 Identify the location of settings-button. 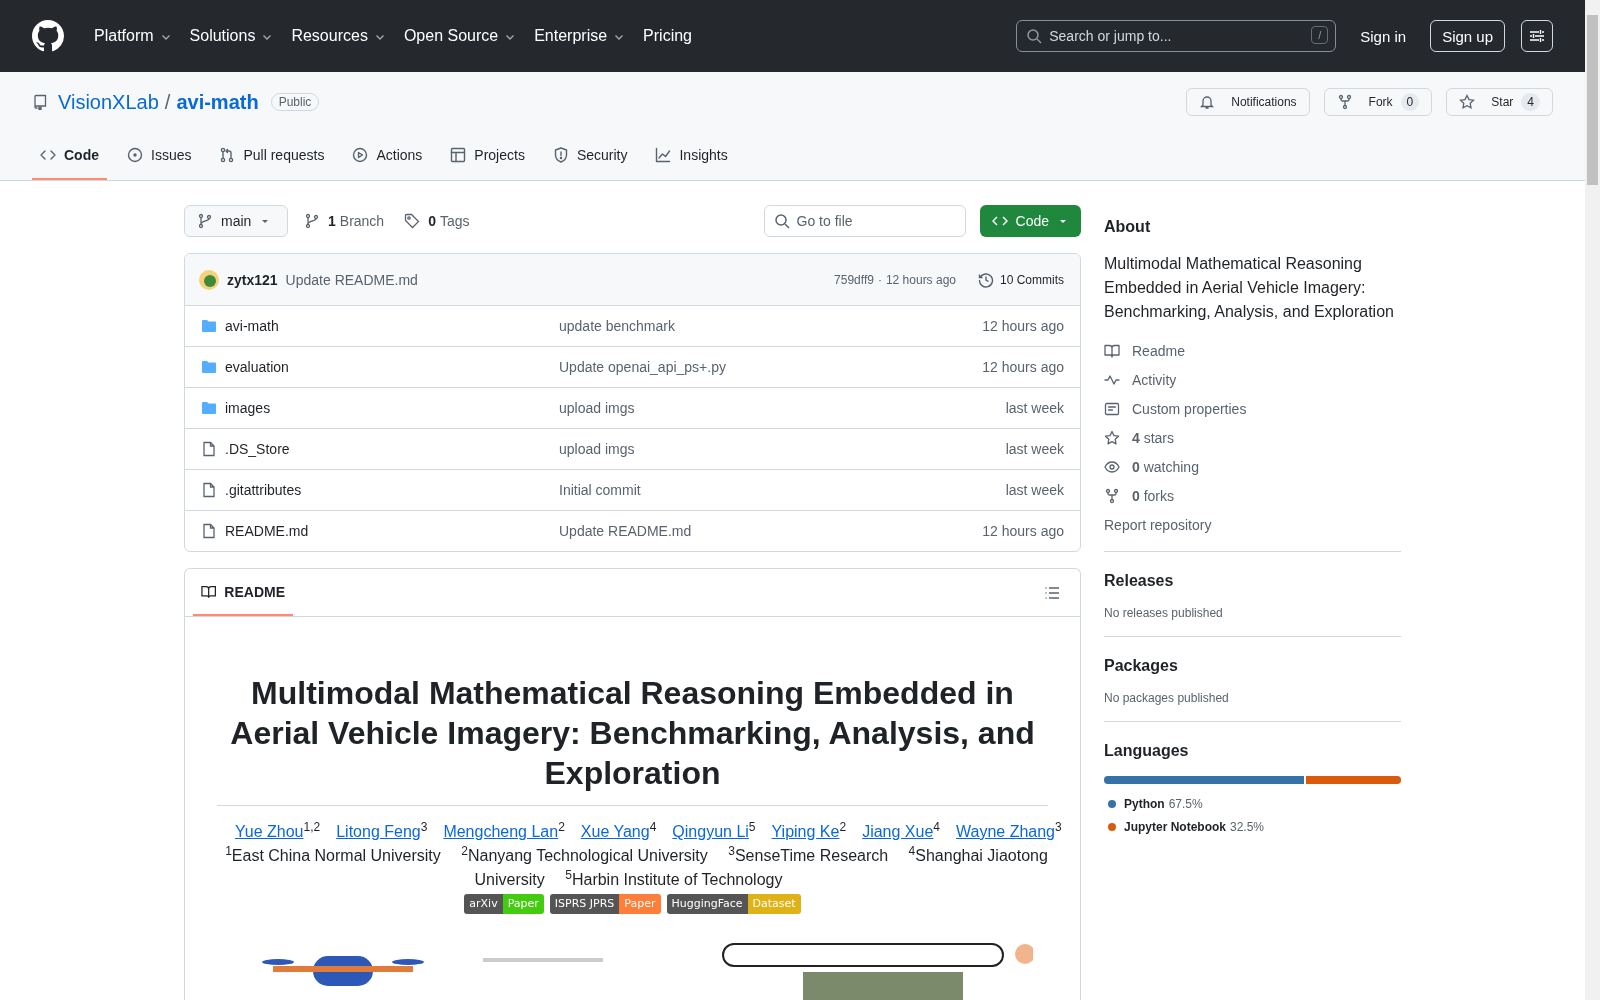
(1537, 36).